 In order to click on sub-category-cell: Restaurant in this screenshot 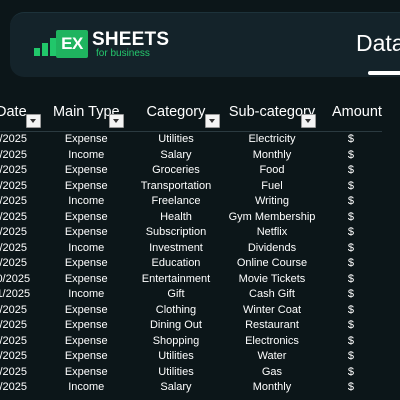, I will do `click(272, 326)`.